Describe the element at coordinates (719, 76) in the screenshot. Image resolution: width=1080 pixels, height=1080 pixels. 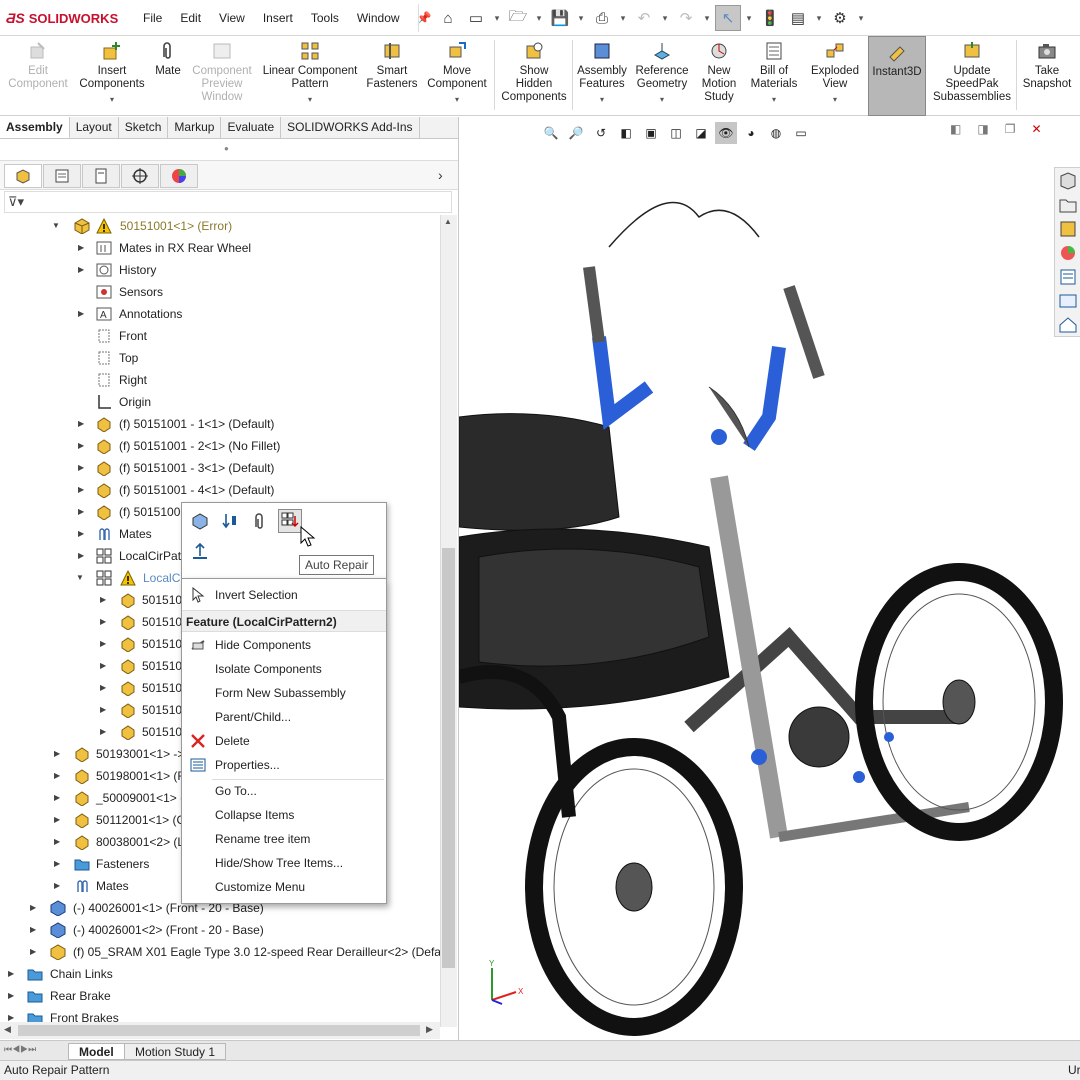
I see `new-motion-study-button: New Motion Study` at that location.